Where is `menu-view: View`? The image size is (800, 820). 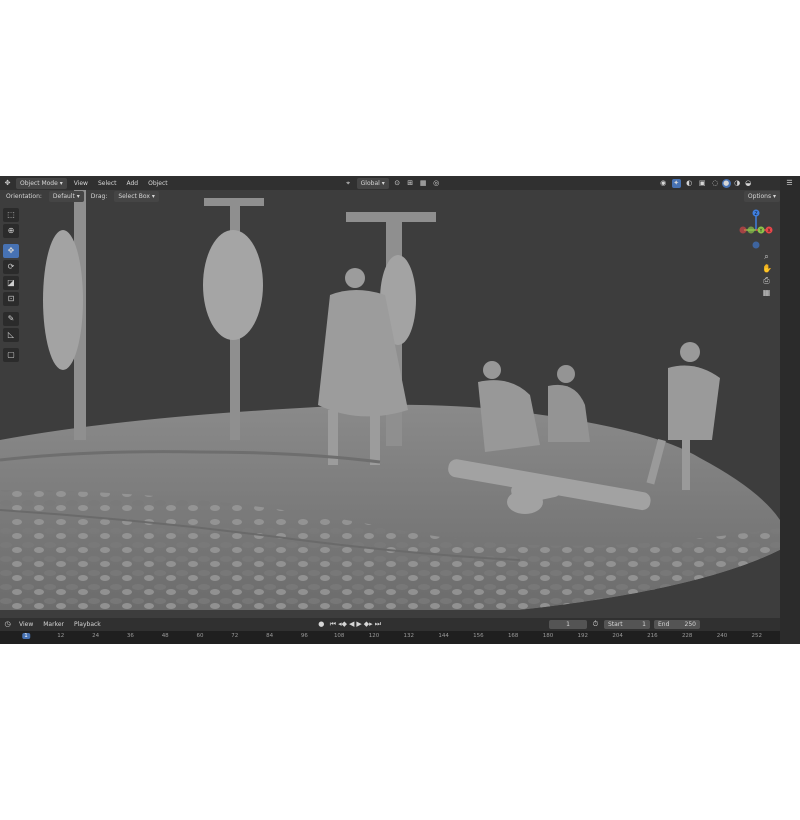
menu-view: View is located at coordinates (81, 183).